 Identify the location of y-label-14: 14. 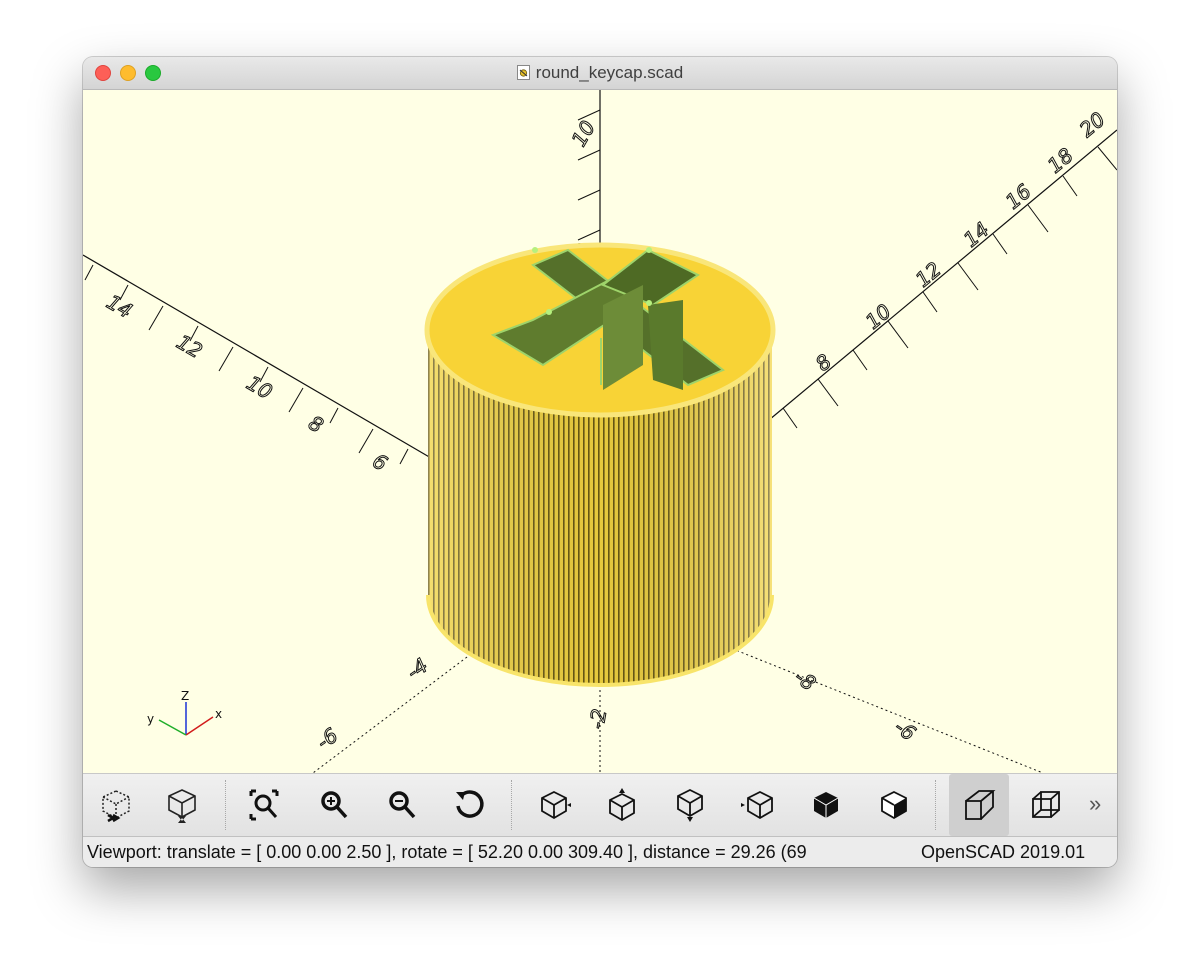
(120, 307).